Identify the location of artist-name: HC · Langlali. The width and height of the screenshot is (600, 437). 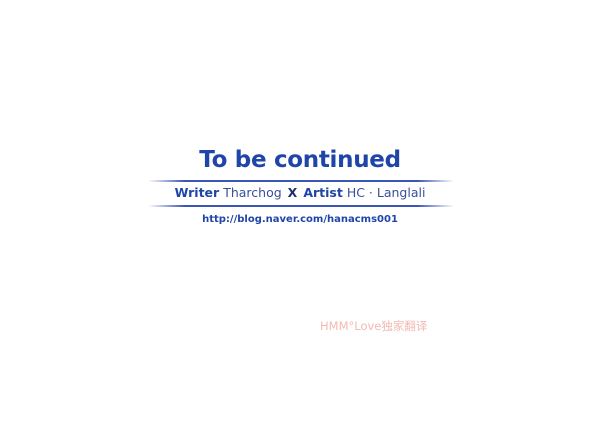
(386, 192).